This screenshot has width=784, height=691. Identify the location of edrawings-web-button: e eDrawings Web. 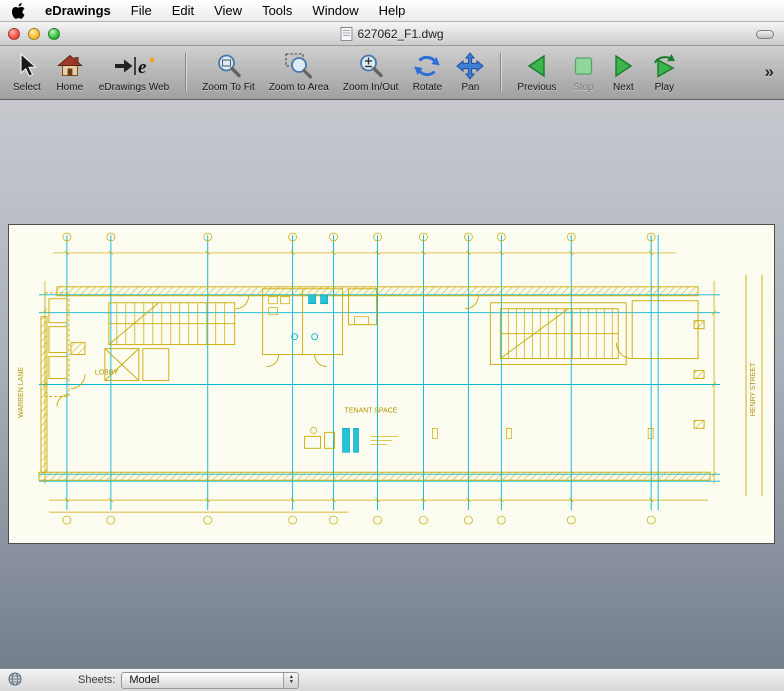
(134, 72).